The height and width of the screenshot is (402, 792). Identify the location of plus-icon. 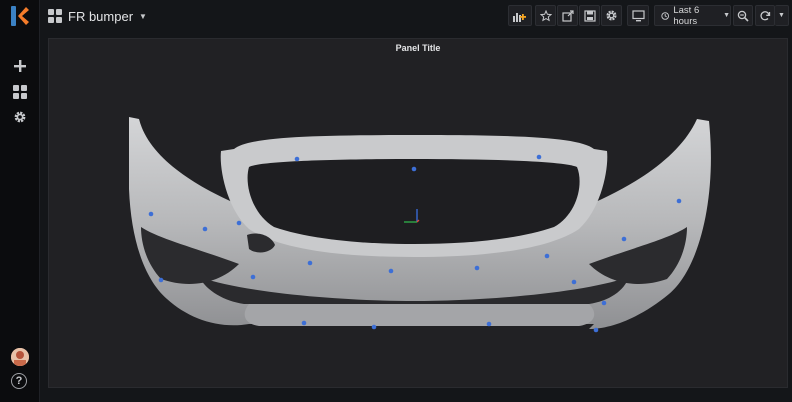
(20, 66).